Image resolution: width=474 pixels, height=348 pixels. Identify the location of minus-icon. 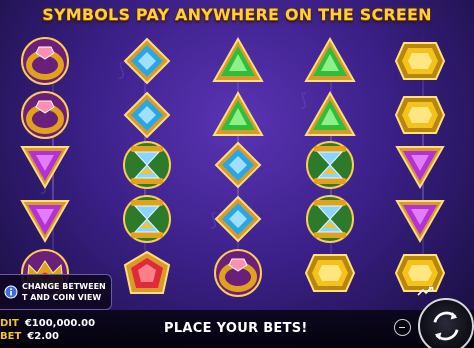
(402, 327).